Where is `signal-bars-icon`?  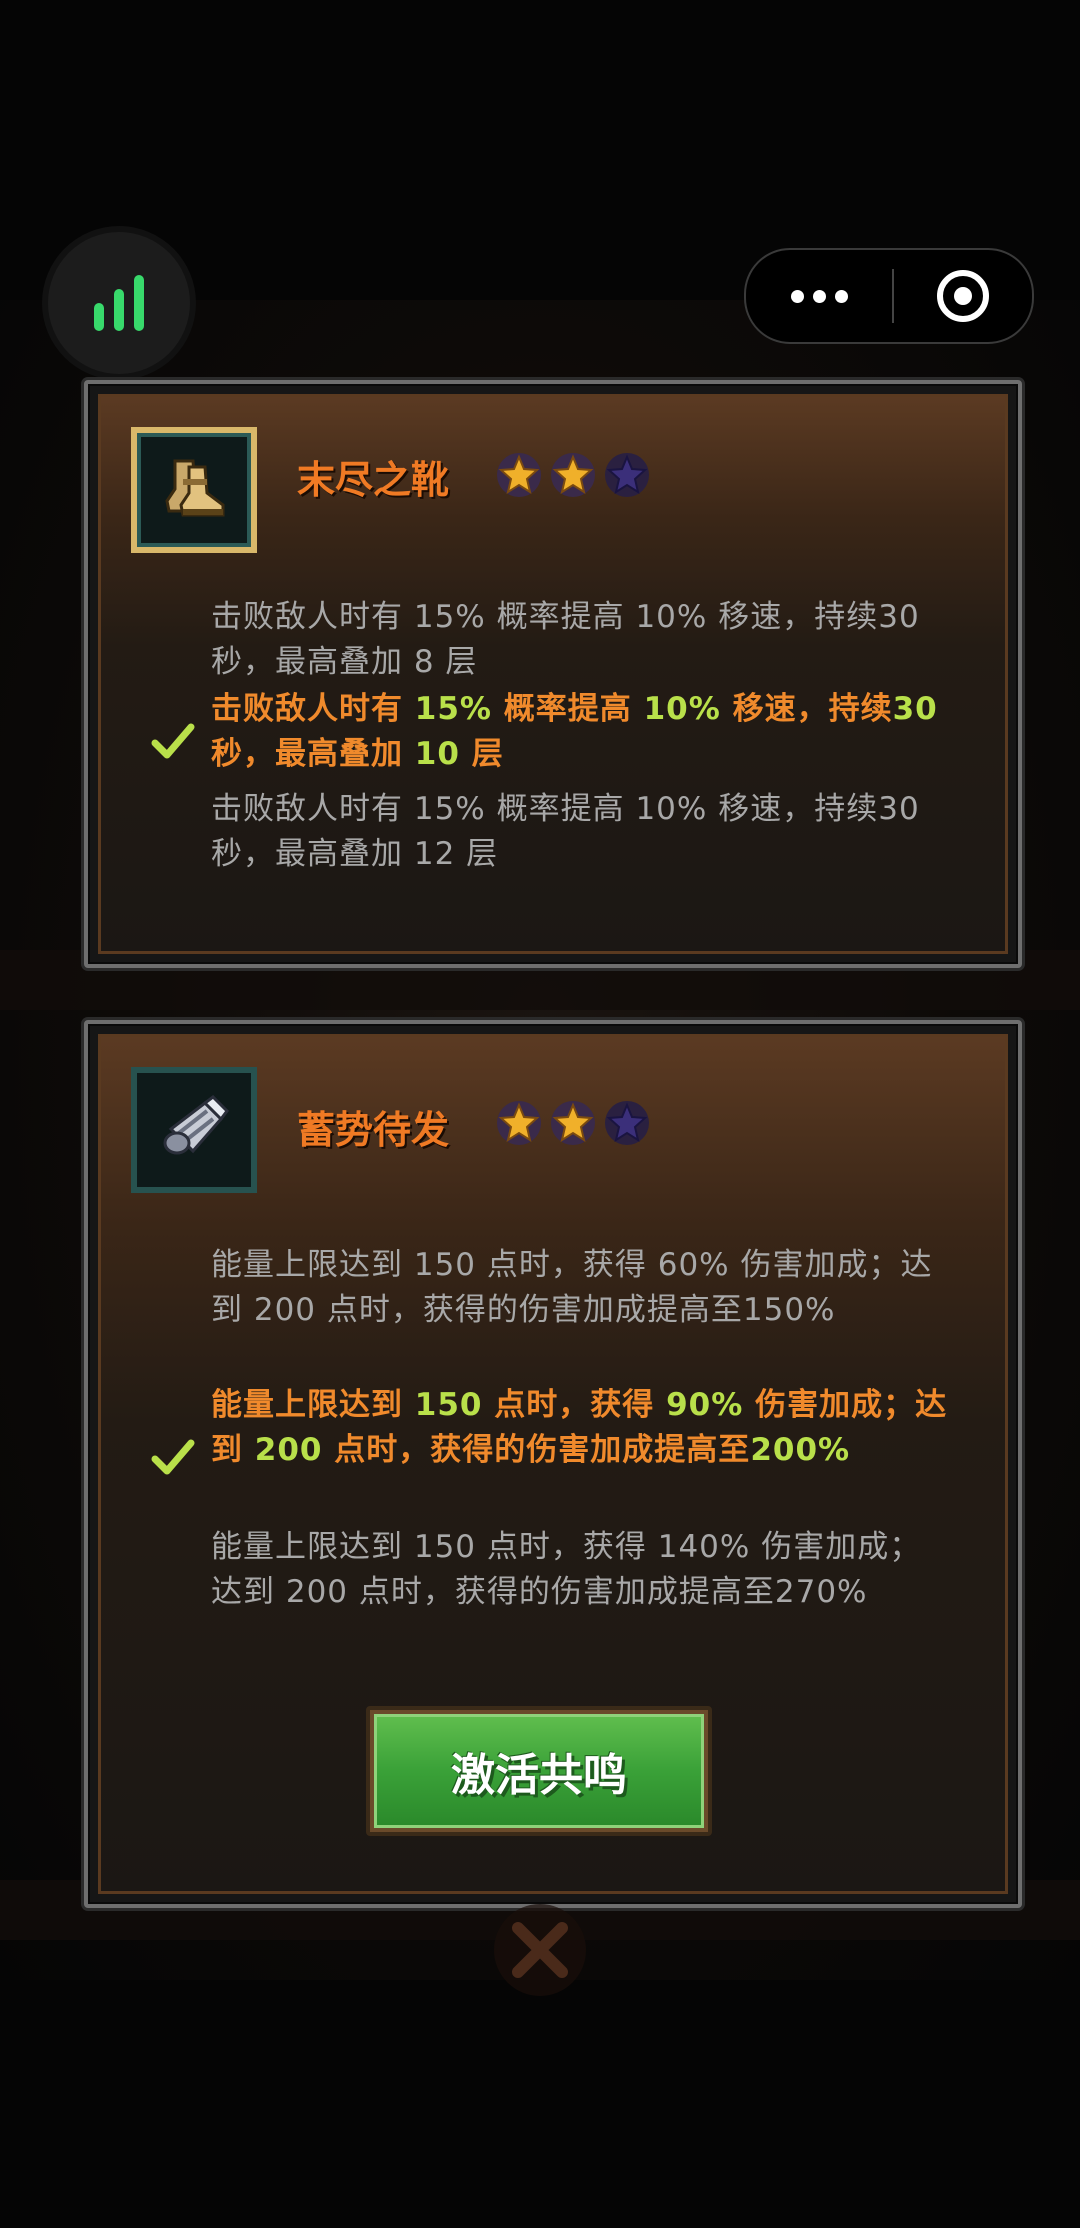 signal-bars-icon is located at coordinates (119, 303).